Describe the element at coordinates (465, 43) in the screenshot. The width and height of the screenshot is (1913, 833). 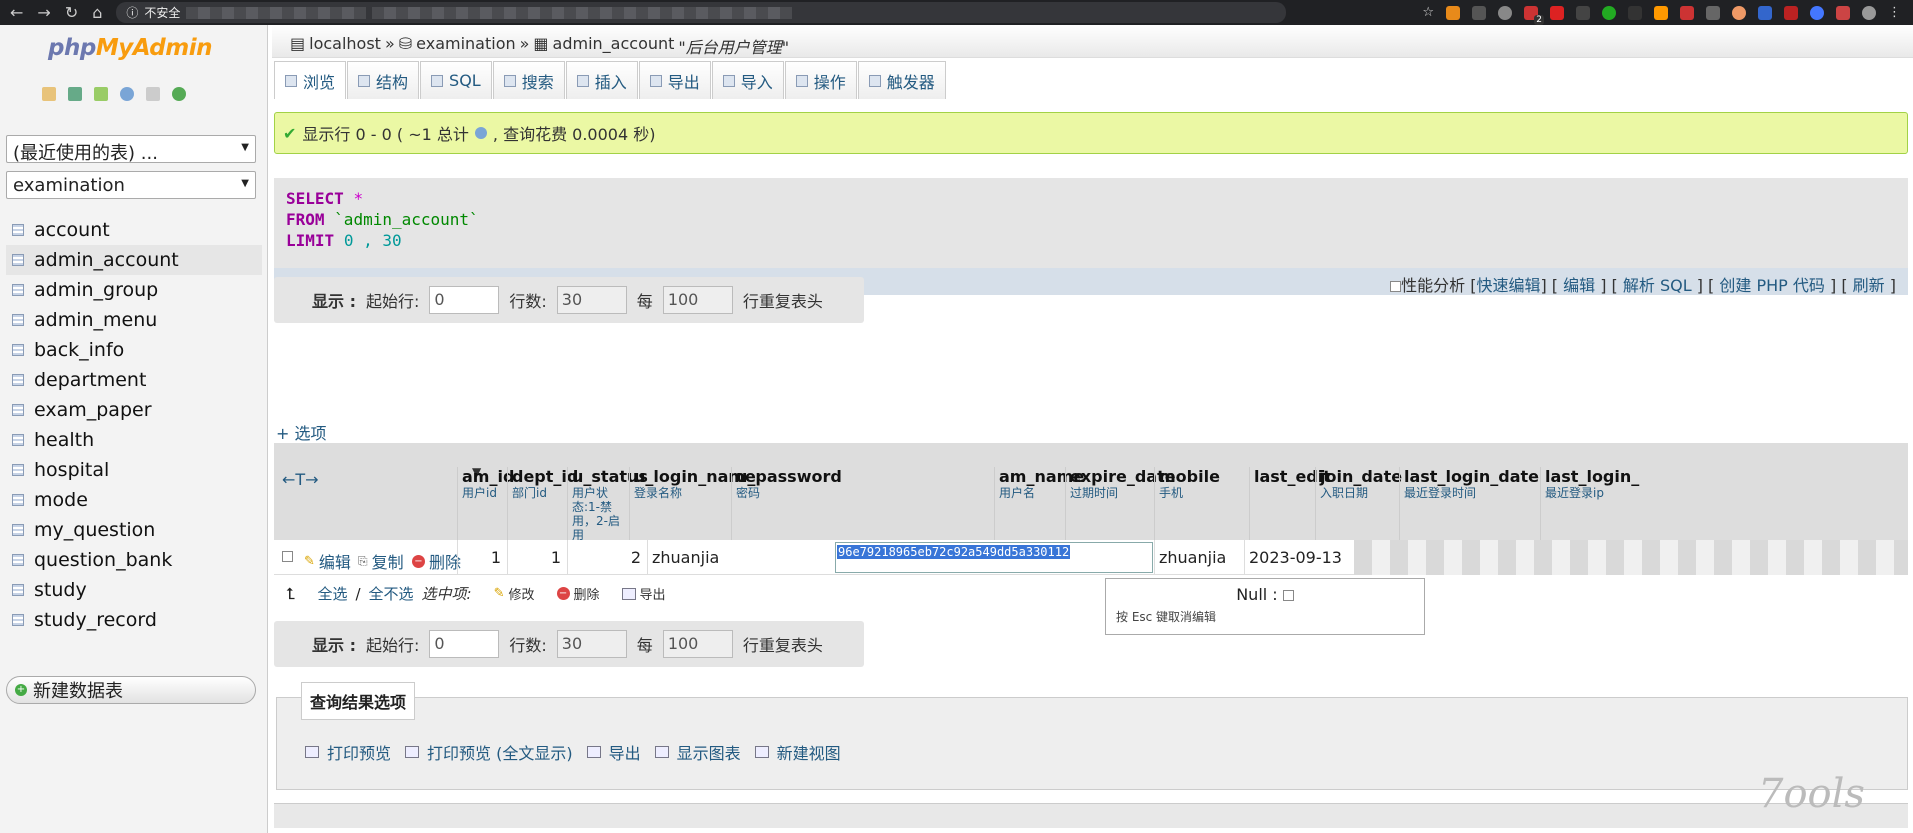
I see `breadcrumb-database: examination` at that location.